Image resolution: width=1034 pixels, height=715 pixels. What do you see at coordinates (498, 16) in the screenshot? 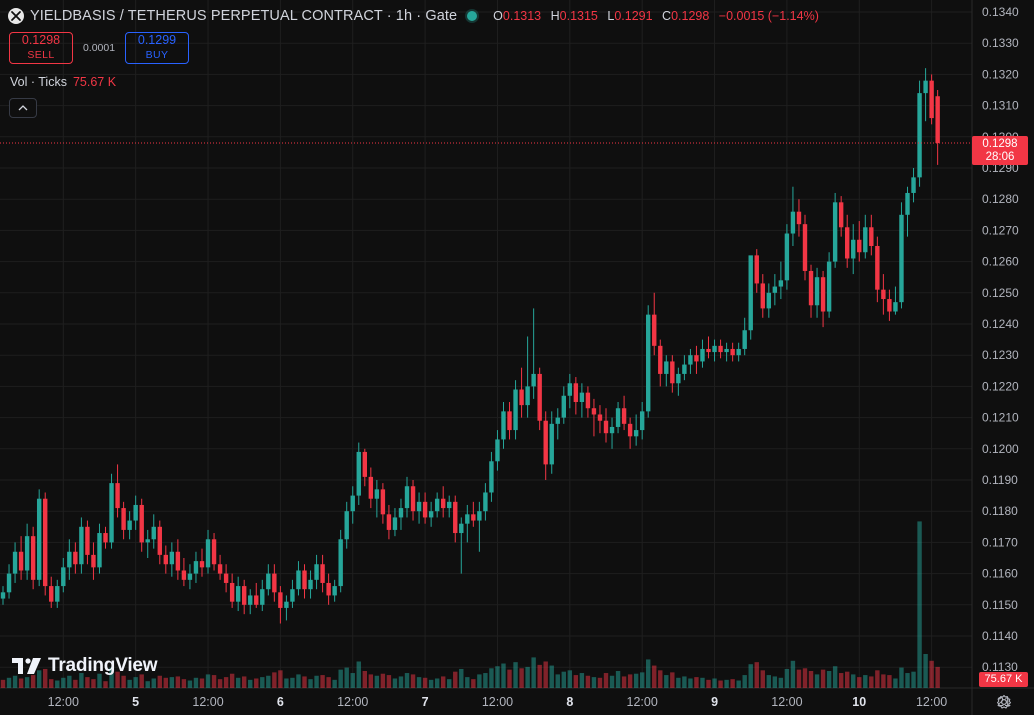
I see `open-label: O` at bounding box center [498, 16].